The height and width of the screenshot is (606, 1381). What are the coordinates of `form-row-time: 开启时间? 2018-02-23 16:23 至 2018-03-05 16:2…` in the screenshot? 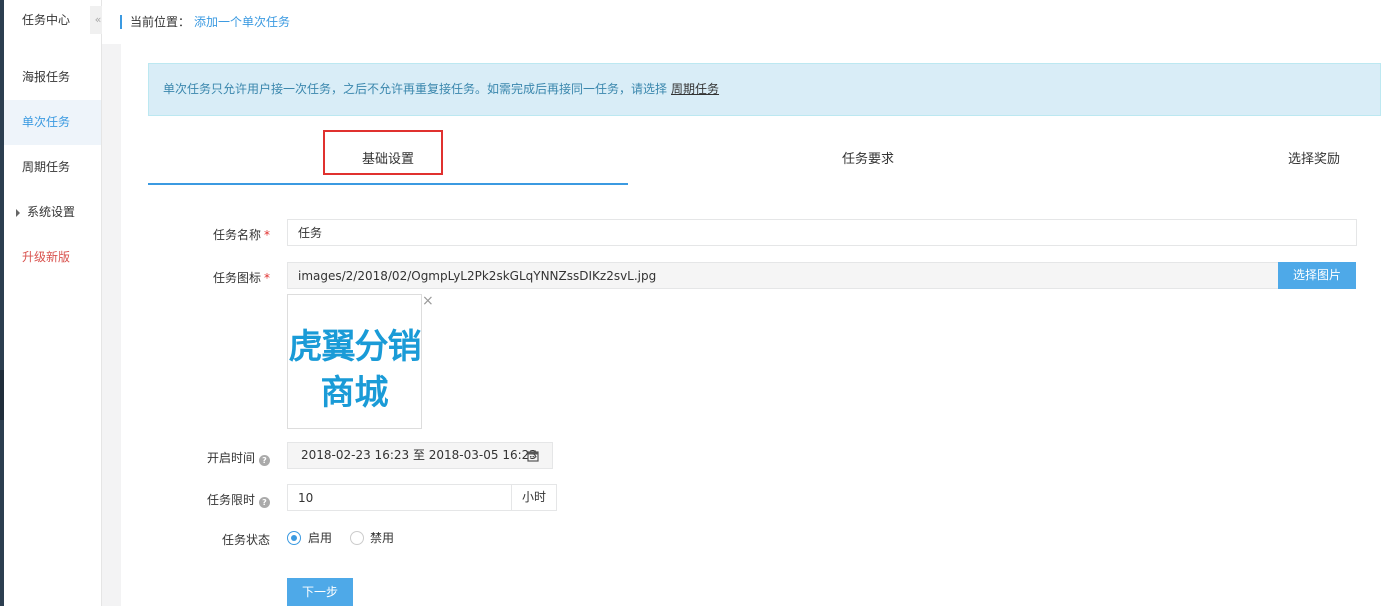 It's located at (751, 456).